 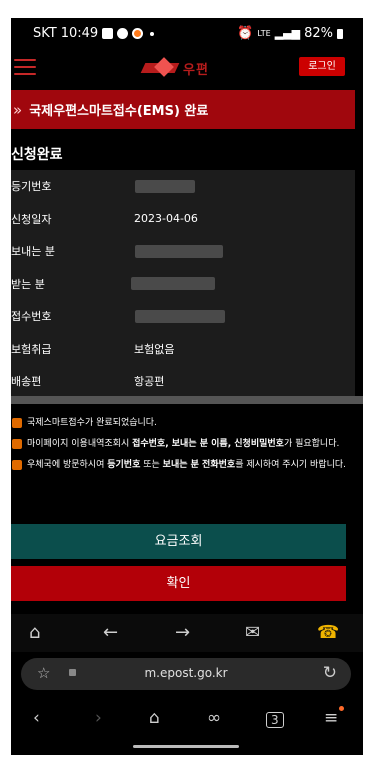 I want to click on site-logo: 우편, so click(x=181, y=68).